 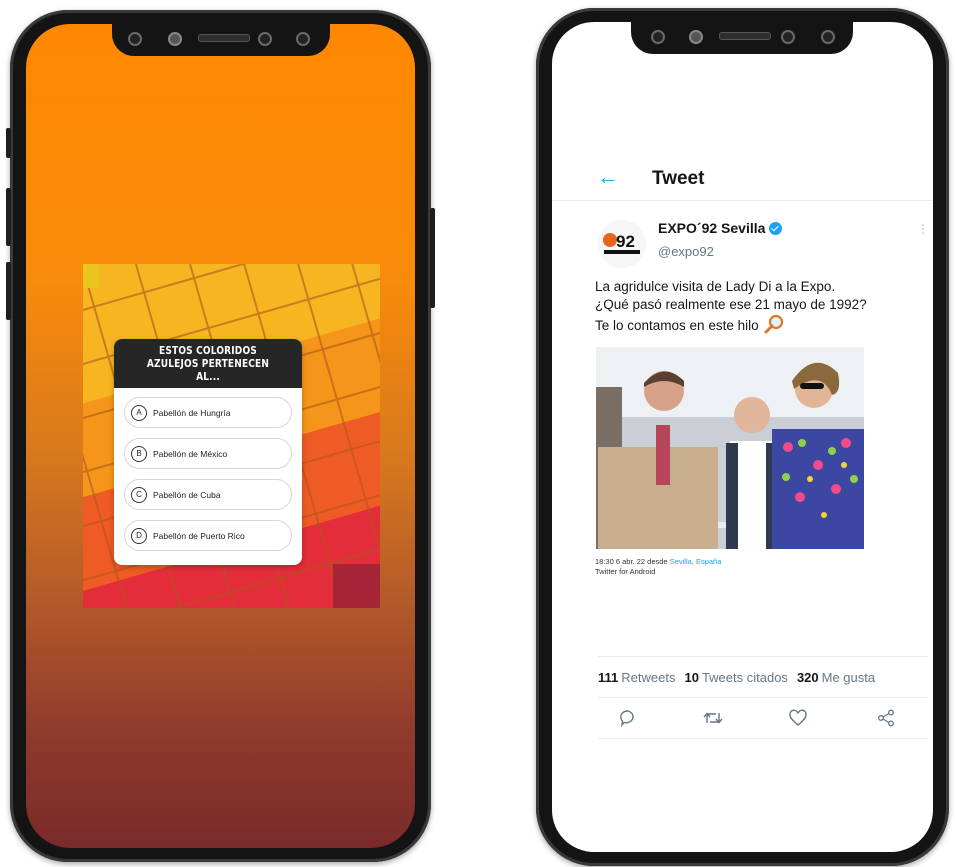 What do you see at coordinates (678, 178) in the screenshot?
I see `page-title: Tweet` at bounding box center [678, 178].